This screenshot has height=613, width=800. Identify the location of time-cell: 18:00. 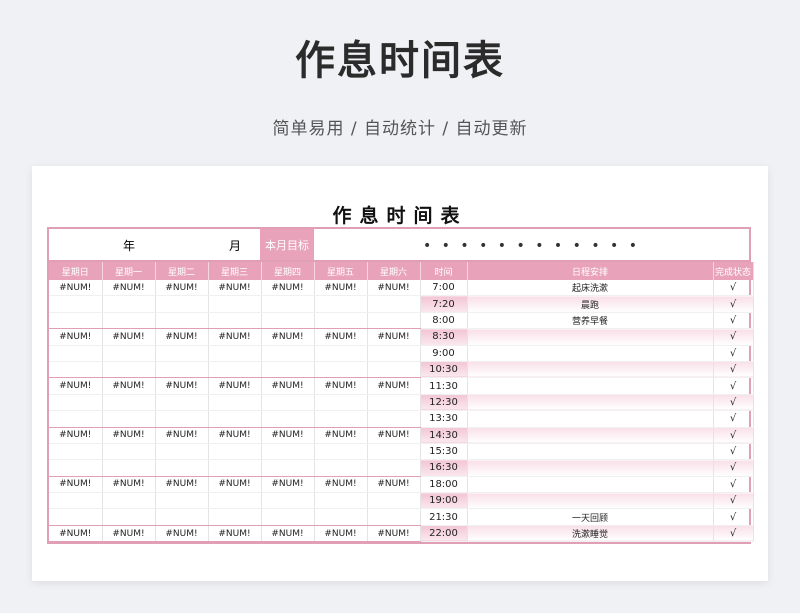
(444, 485).